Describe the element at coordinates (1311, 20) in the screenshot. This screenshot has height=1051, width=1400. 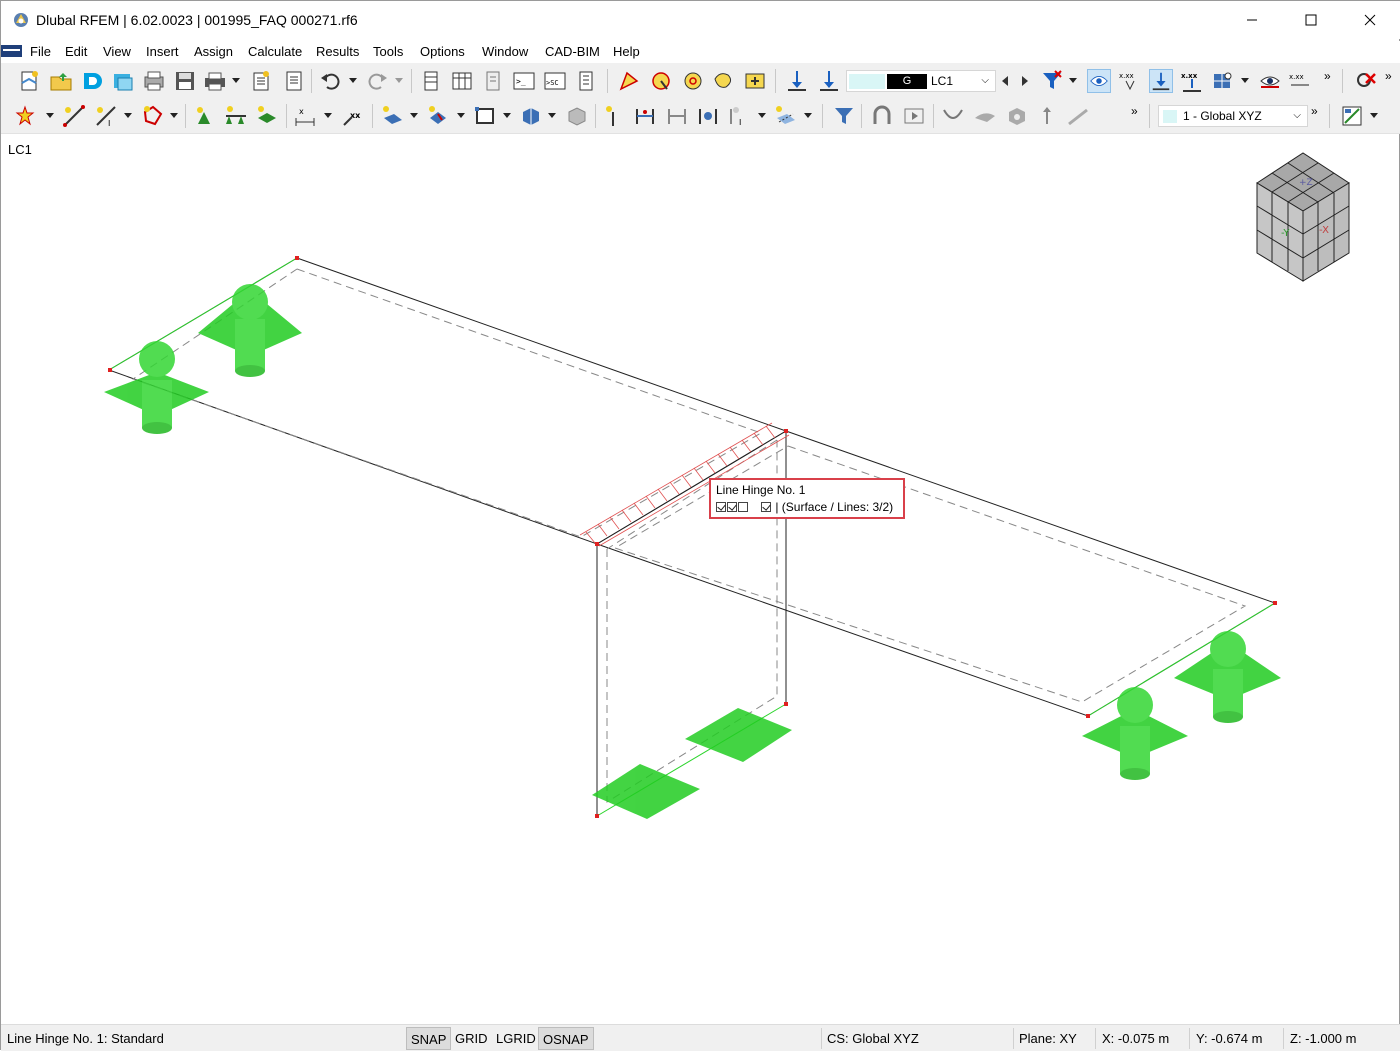
I see `maximize-button` at that location.